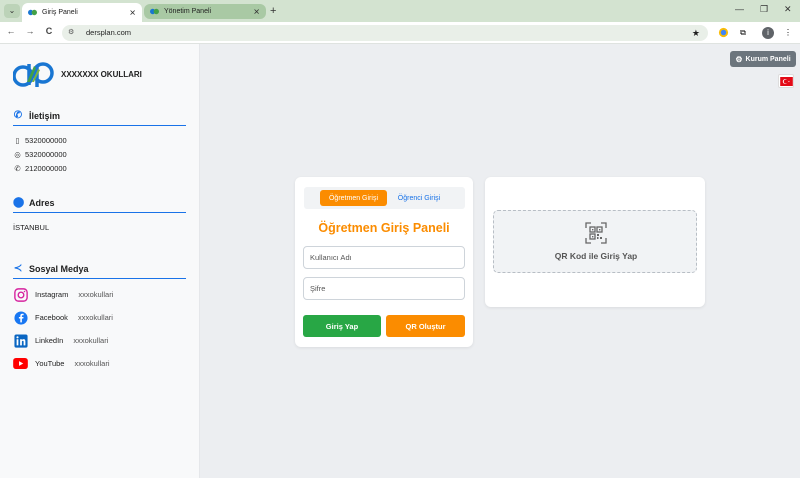  Describe the element at coordinates (696, 33) in the screenshot. I see `bookmark-star-icon: ★` at that location.